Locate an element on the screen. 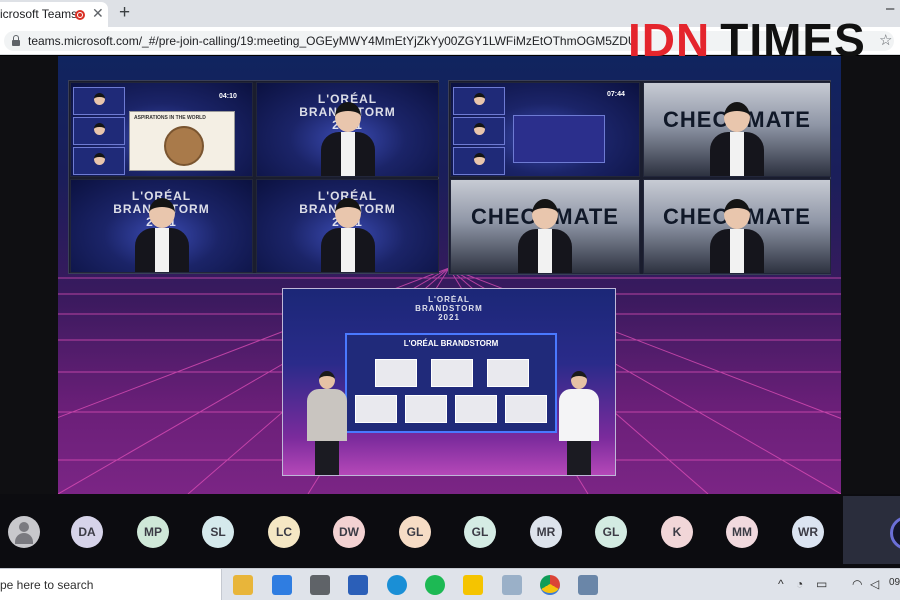  female-host is located at coordinates (579, 423).